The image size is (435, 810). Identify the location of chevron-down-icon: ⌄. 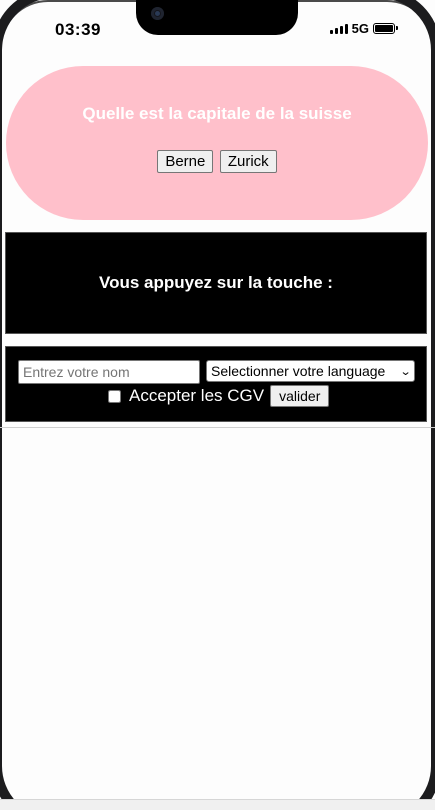
(405, 371).